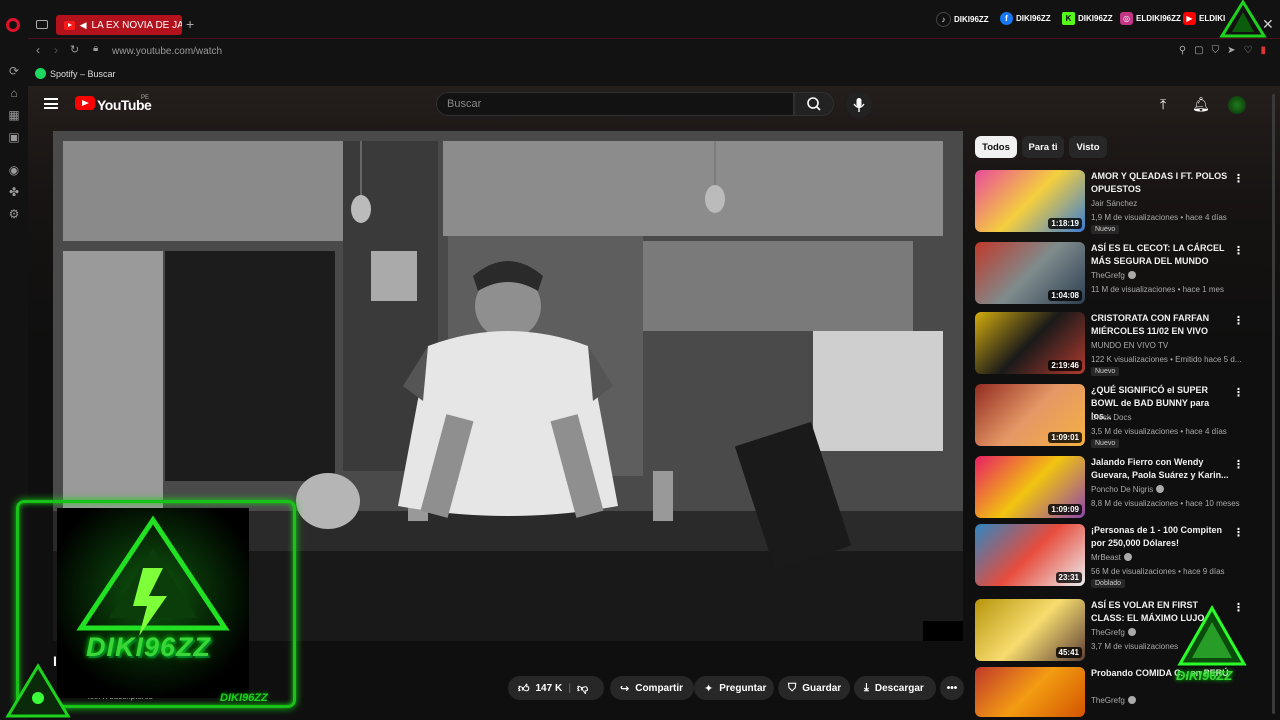 Image resolution: width=1280 pixels, height=720 pixels. I want to click on audio-playing-icon: ◀, so click(83, 25).